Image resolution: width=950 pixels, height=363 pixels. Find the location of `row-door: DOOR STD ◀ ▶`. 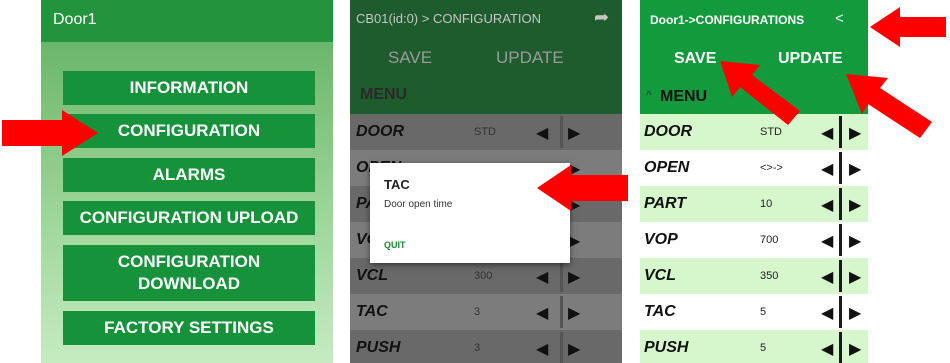

row-door: DOOR STD ◀ ▶ is located at coordinates (486, 132).